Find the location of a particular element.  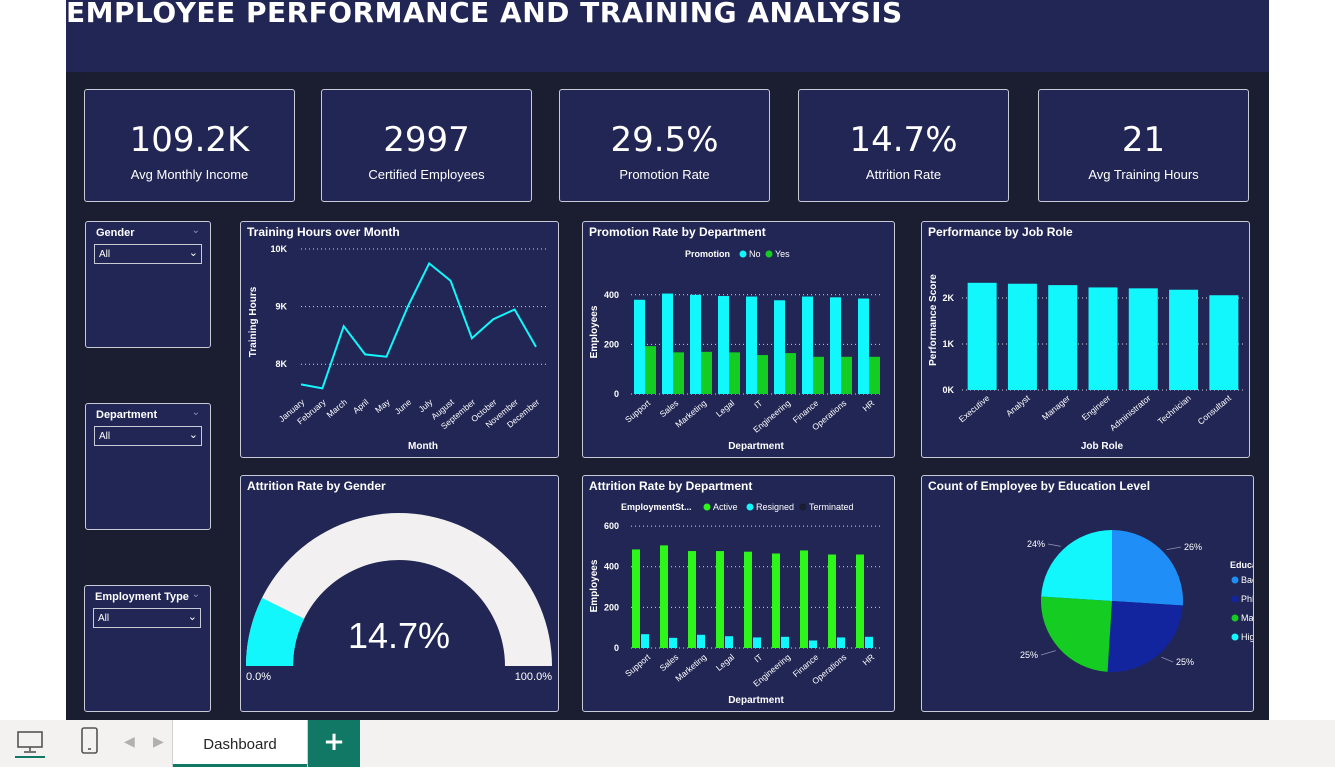

dropdown-value: All is located at coordinates (105, 436).